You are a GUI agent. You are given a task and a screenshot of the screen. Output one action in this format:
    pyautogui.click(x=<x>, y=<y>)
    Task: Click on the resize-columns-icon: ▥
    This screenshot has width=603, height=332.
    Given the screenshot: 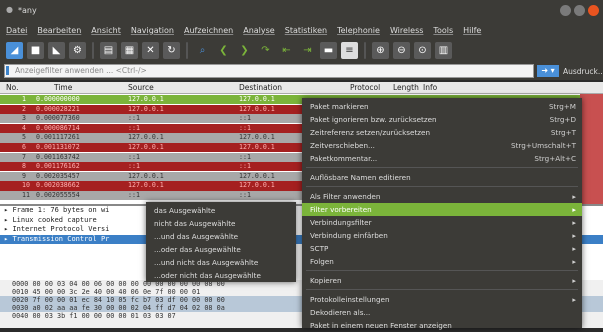 What is the action you would take?
    pyautogui.click(x=443, y=50)
    